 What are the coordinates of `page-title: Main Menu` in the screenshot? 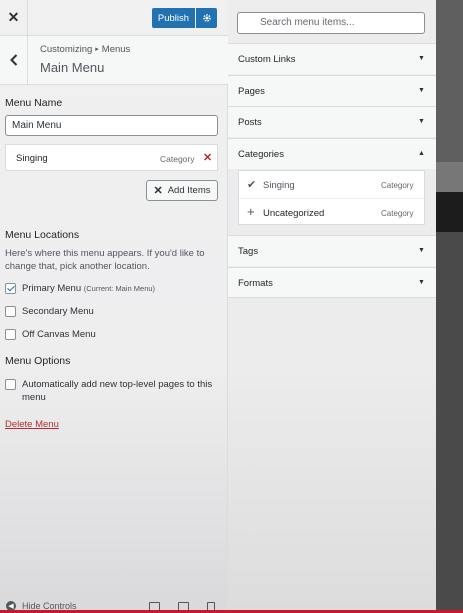 It's located at (72, 67).